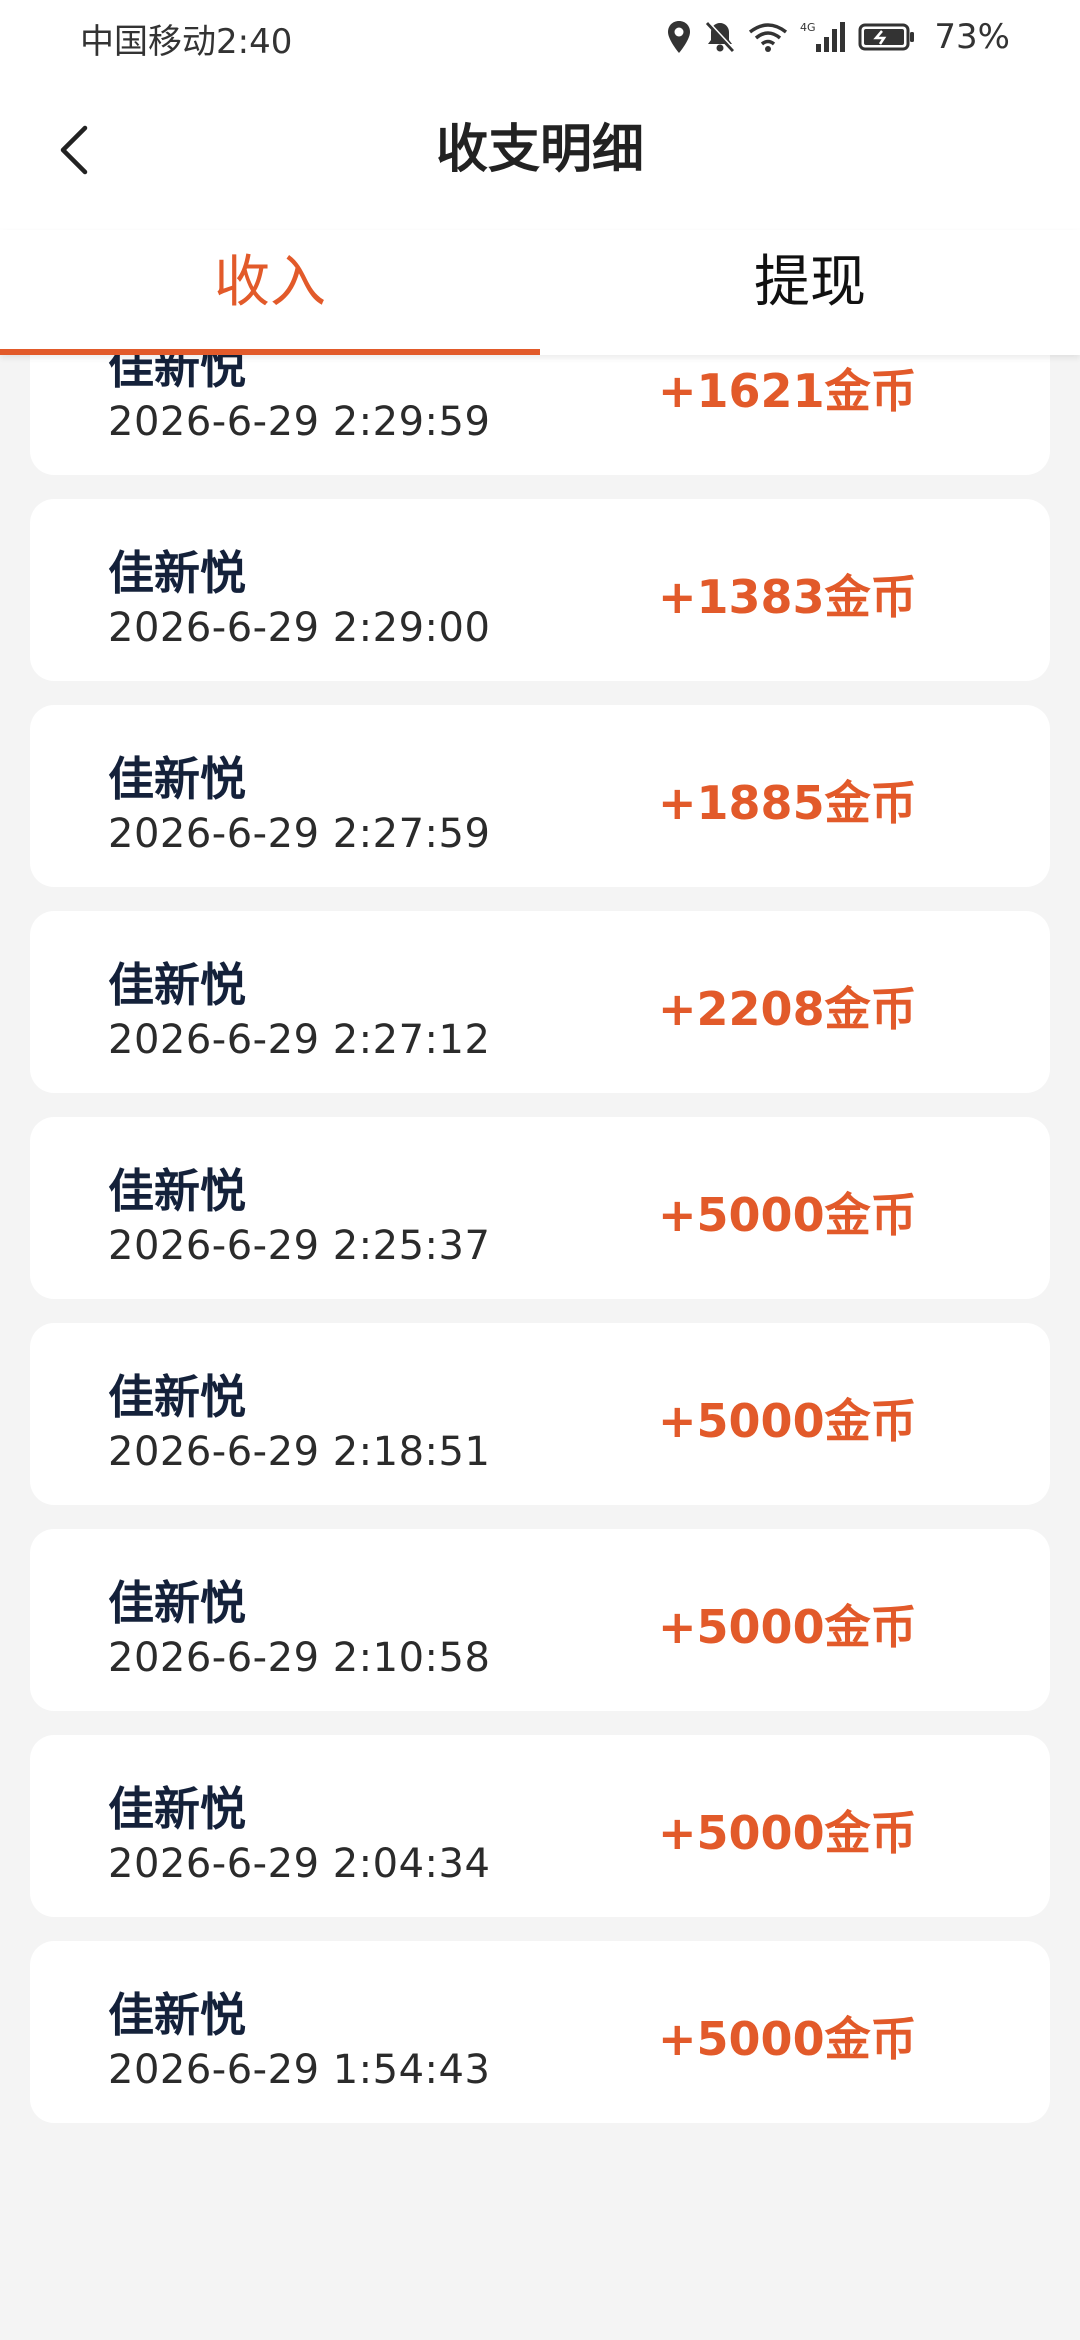 The height and width of the screenshot is (2340, 1080). What do you see at coordinates (768, 37) in the screenshot?
I see `wifi-icon` at bounding box center [768, 37].